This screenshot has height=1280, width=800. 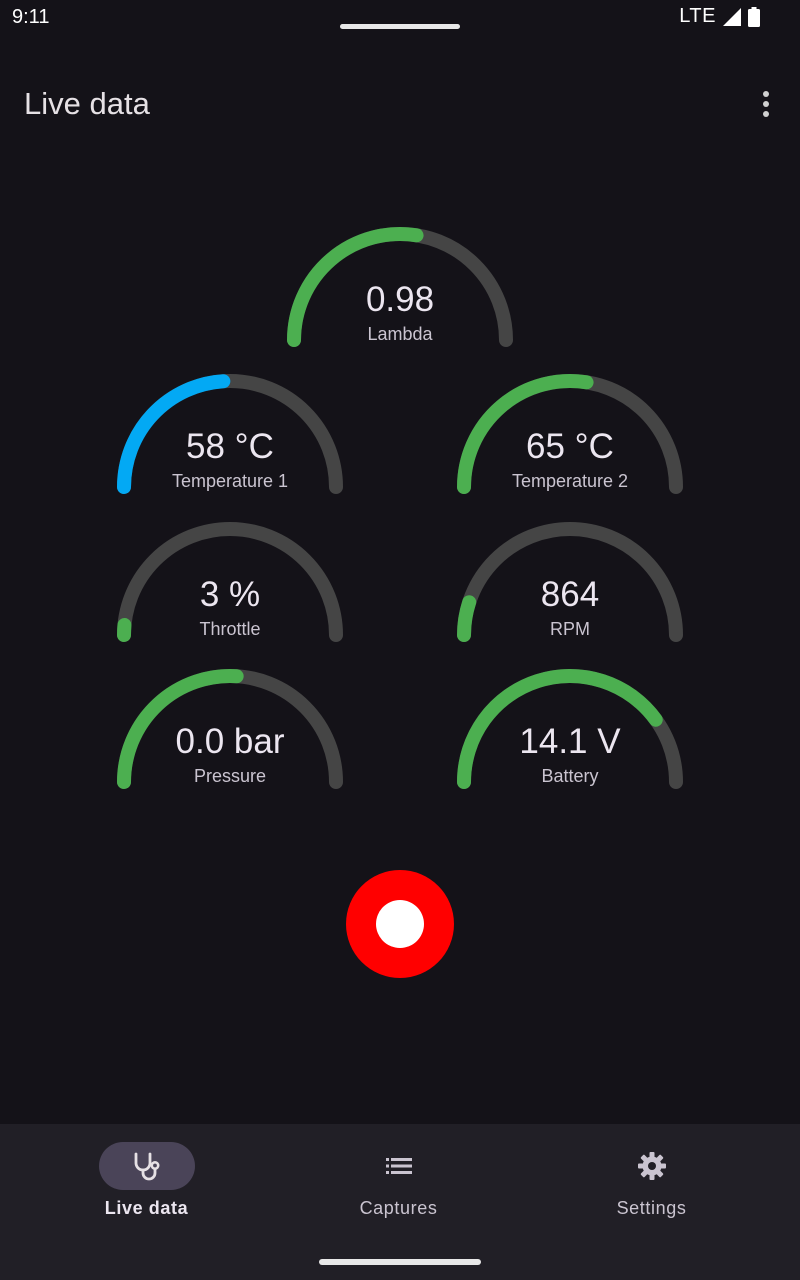 What do you see at coordinates (732, 16) in the screenshot?
I see `signal-icon` at bounding box center [732, 16].